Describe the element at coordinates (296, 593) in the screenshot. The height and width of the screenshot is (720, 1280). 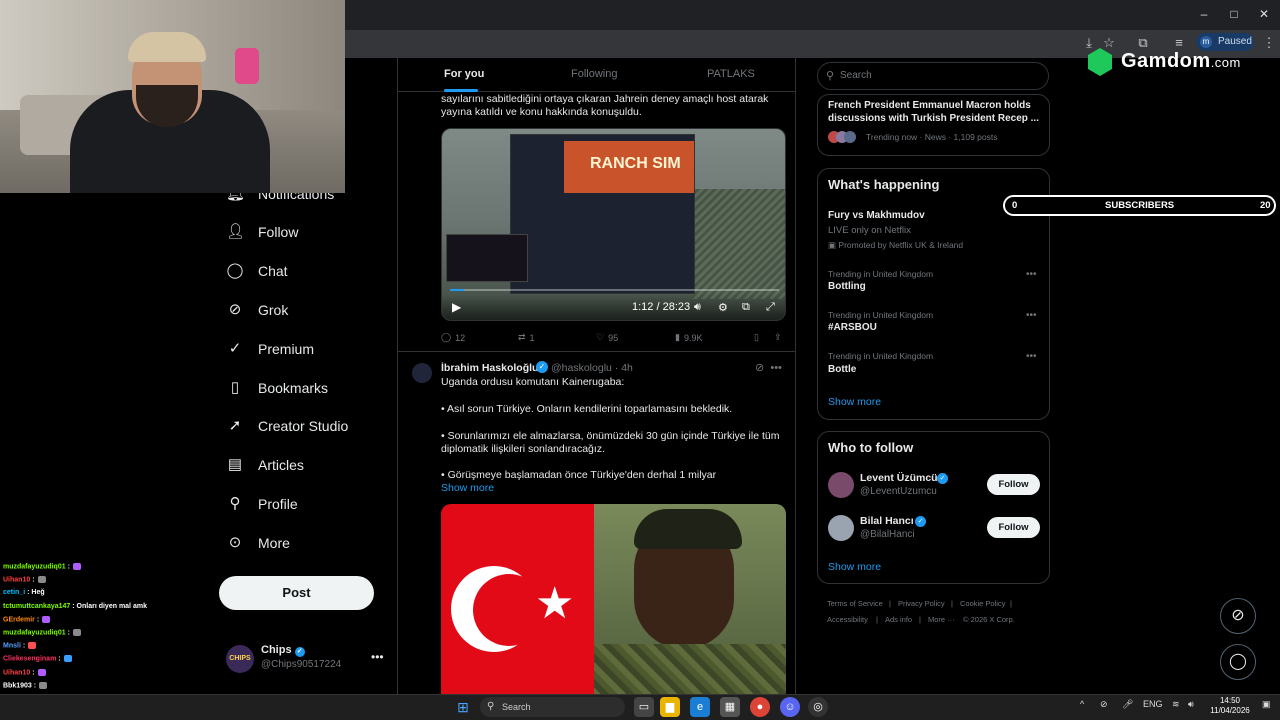
I see `post-button: Post` at that location.